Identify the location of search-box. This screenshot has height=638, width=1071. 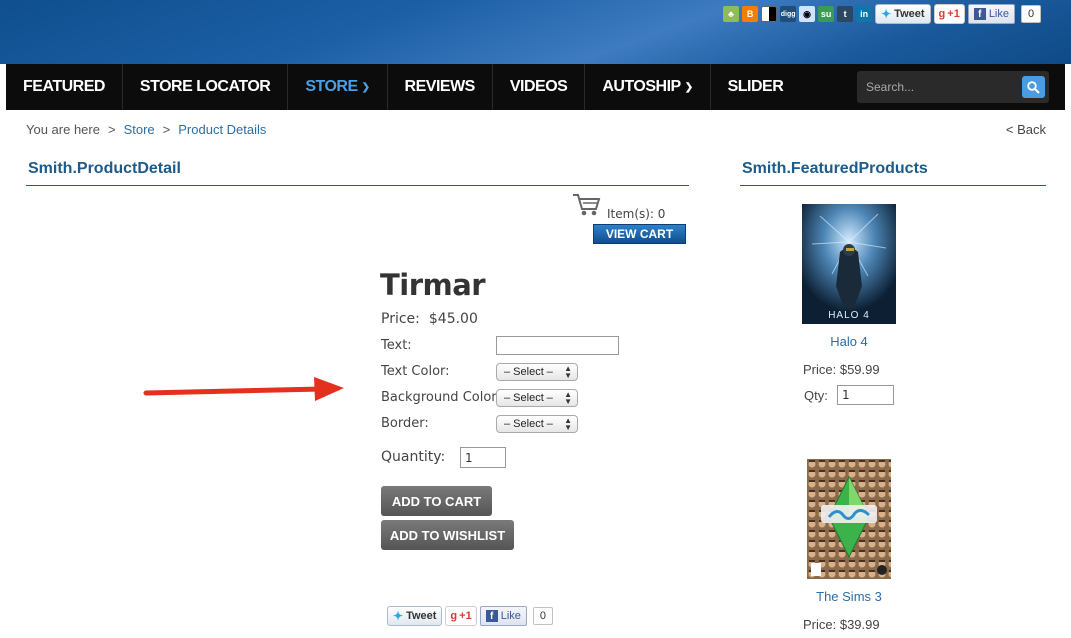
(953, 87).